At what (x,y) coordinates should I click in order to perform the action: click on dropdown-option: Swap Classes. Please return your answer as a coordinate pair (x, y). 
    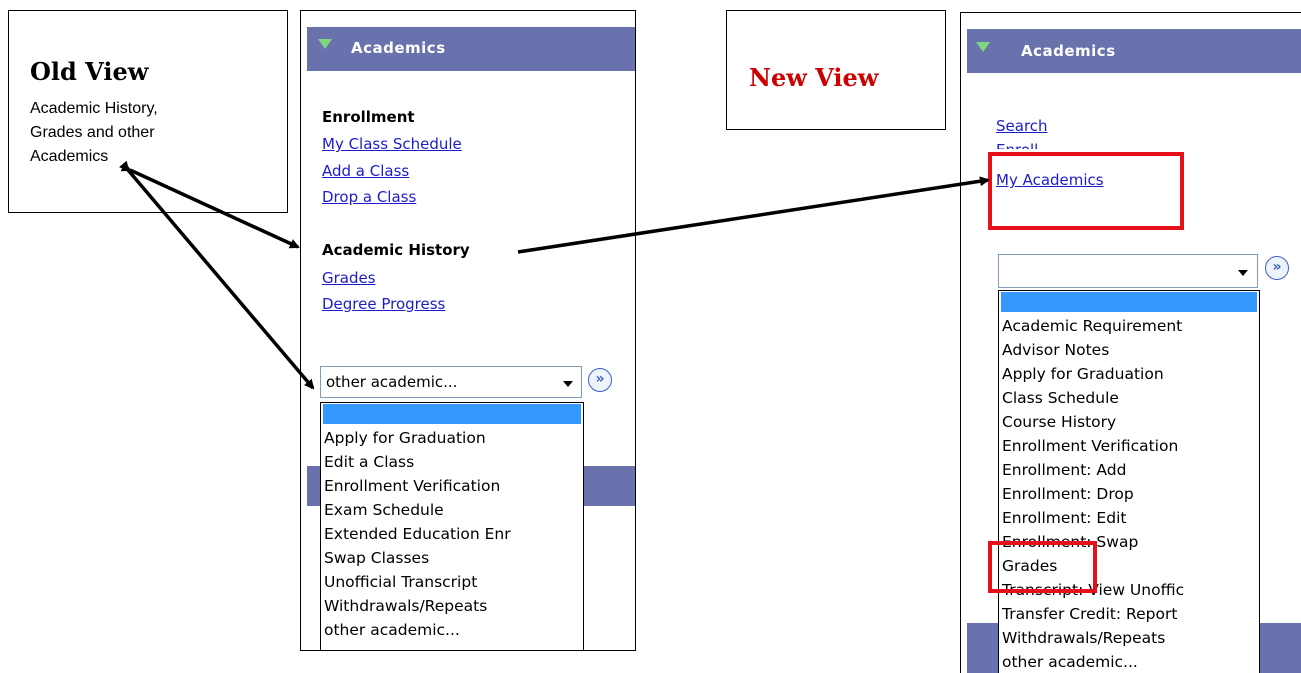
    Looking at the image, I should click on (452, 558).